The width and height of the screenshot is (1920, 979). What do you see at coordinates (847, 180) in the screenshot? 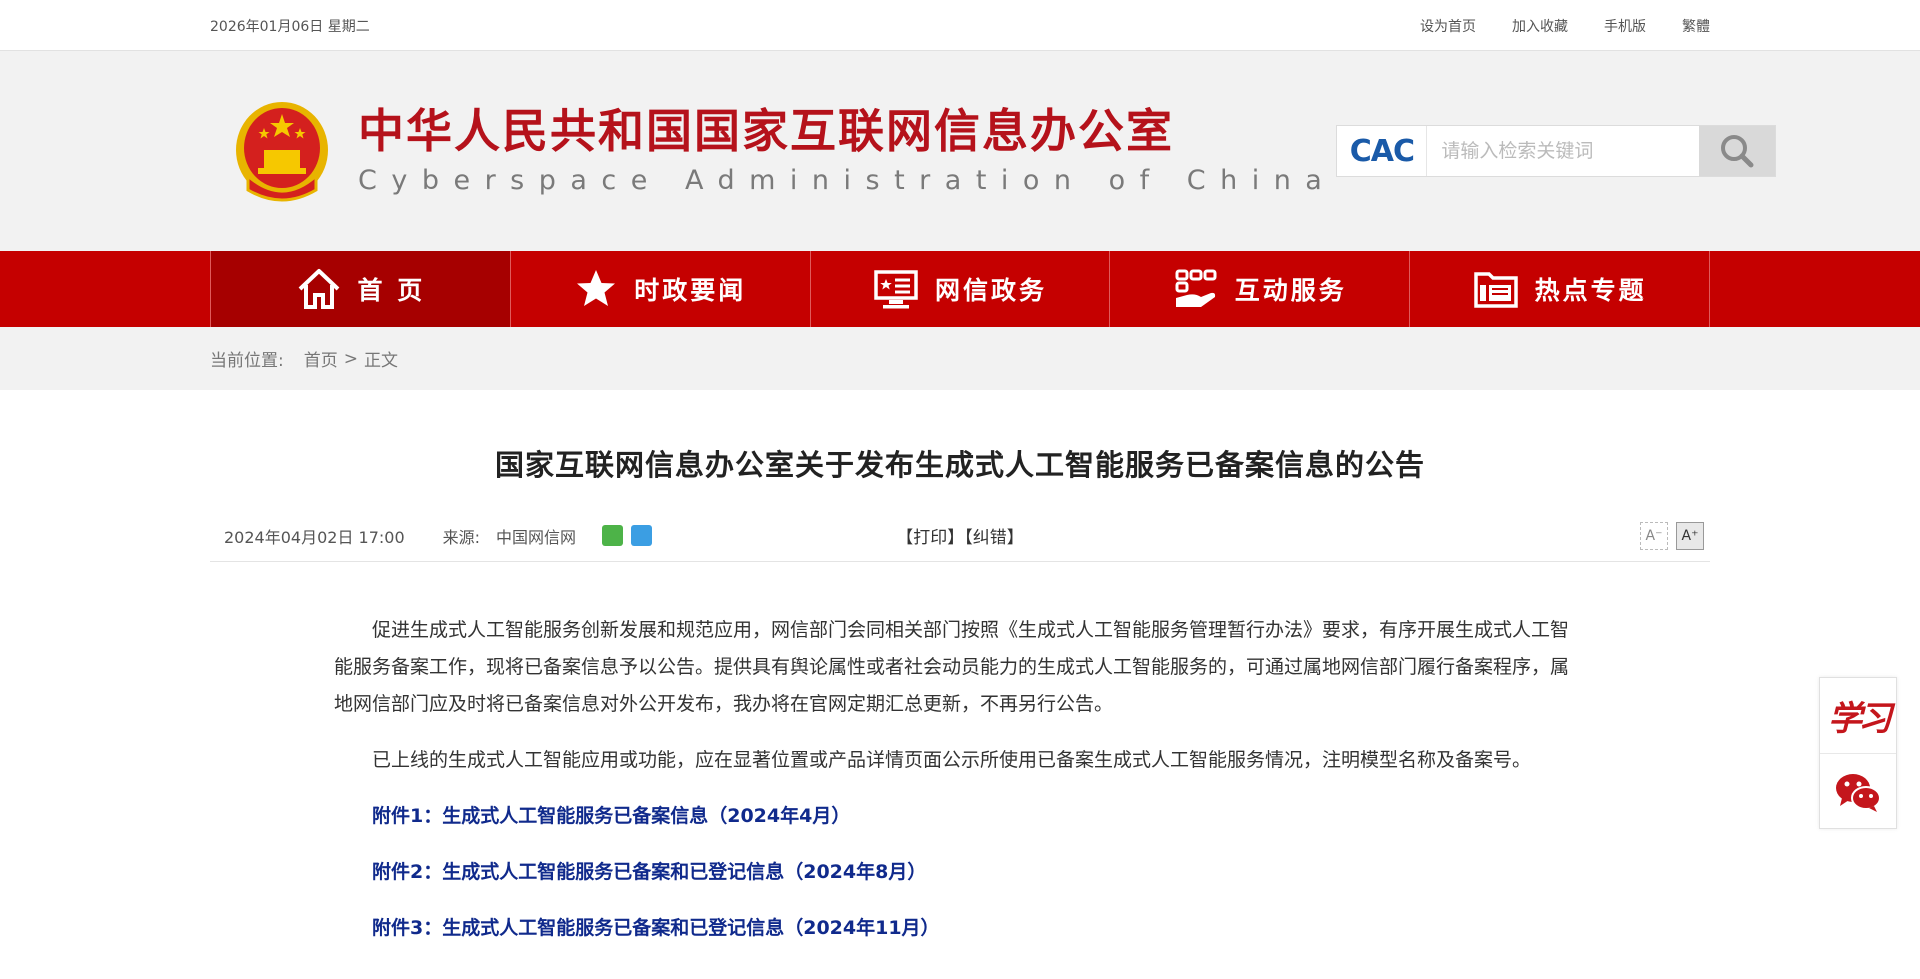
I see `site-title-en: Cyberspace Administration of China` at bounding box center [847, 180].